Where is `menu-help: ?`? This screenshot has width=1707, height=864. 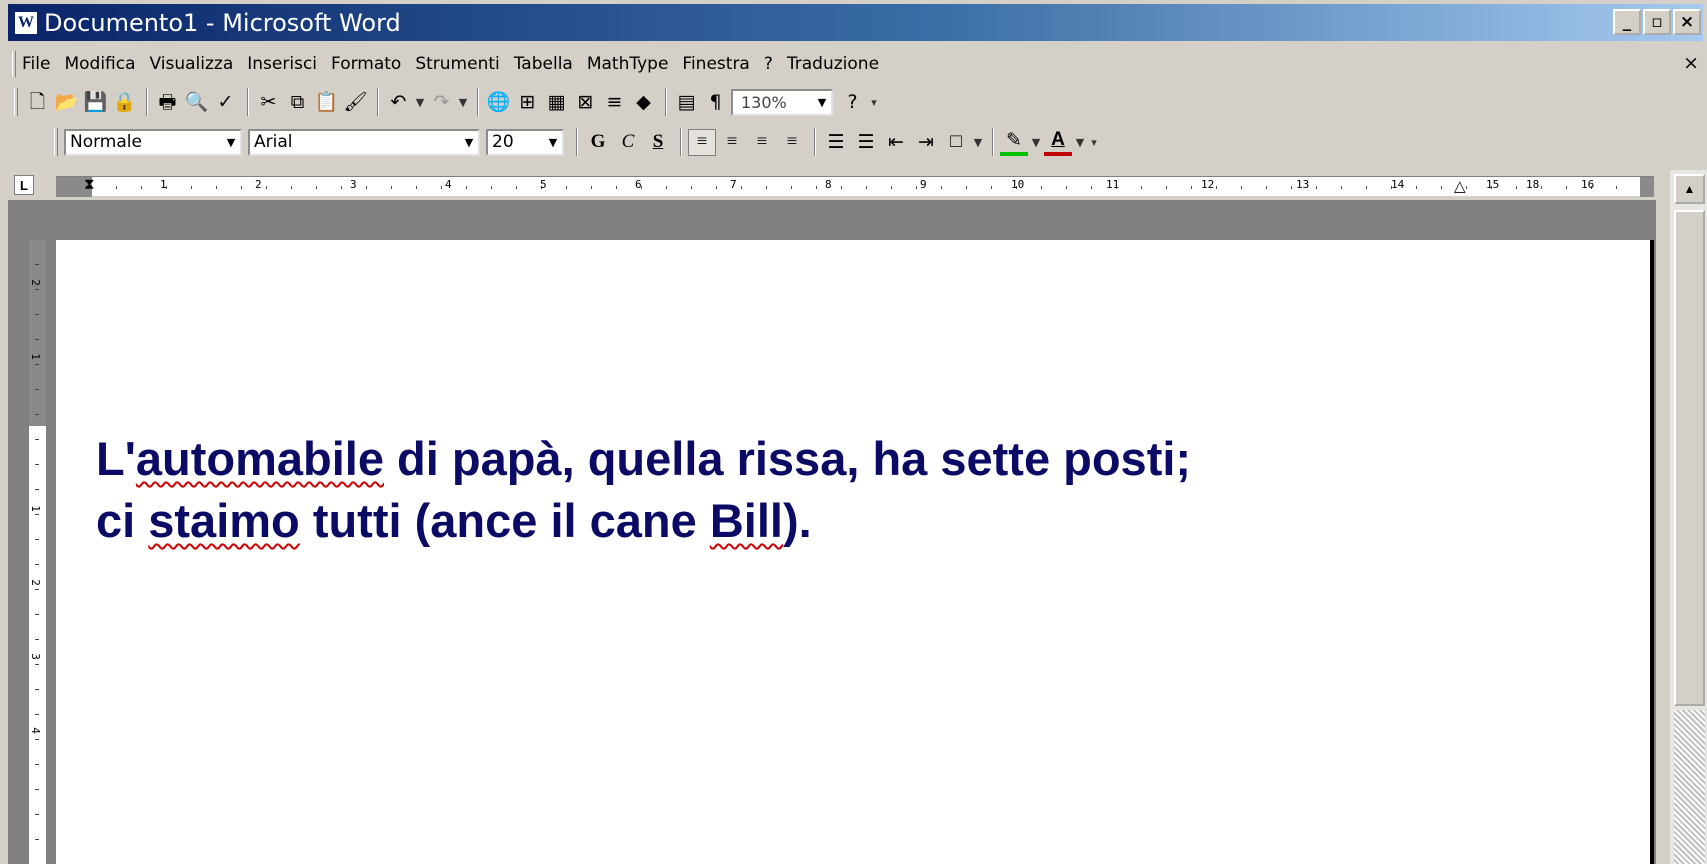
menu-help: ? is located at coordinates (768, 64).